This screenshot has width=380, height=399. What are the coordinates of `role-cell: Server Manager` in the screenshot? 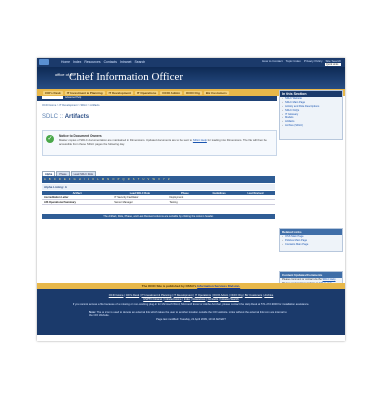 It's located at (140, 202).